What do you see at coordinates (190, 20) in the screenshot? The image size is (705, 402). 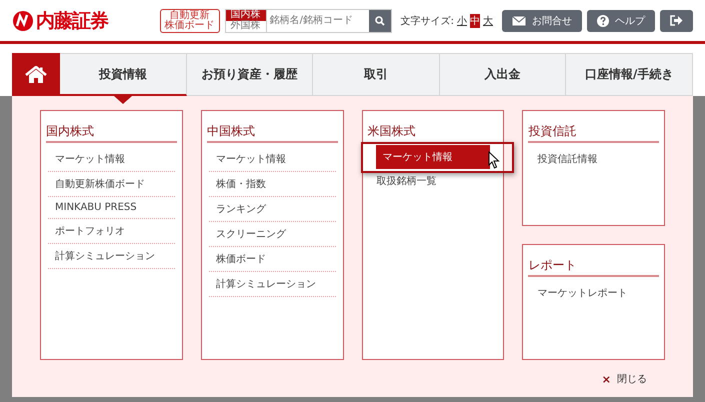 I see `stock-board-button: 自動更新 株価ボード` at bounding box center [190, 20].